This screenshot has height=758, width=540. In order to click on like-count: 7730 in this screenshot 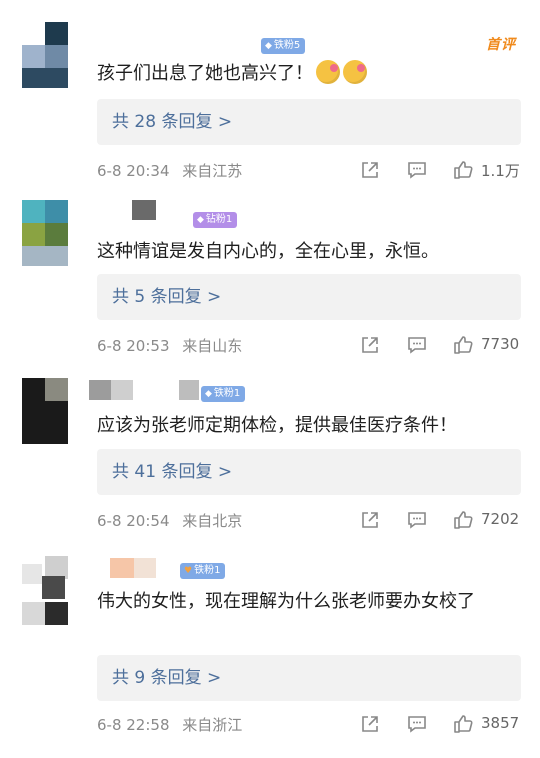, I will do `click(500, 344)`.